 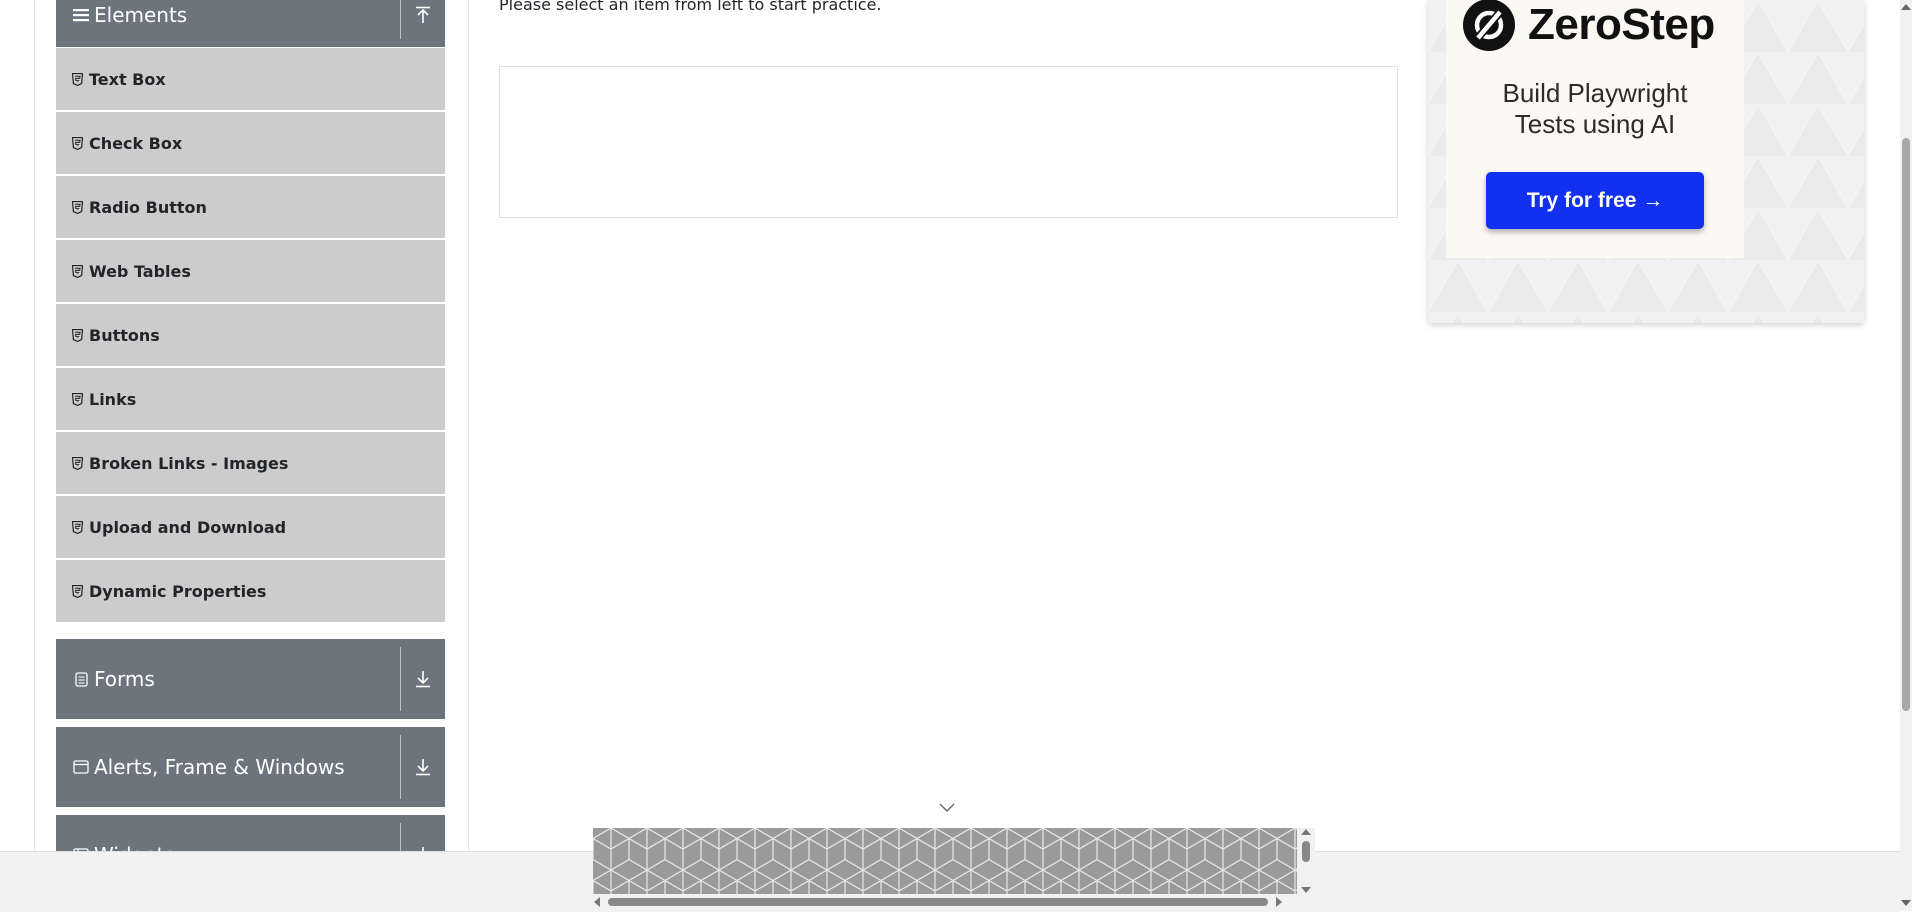 I want to click on menu-item-text-box: Text Box, so click(x=250, y=80).